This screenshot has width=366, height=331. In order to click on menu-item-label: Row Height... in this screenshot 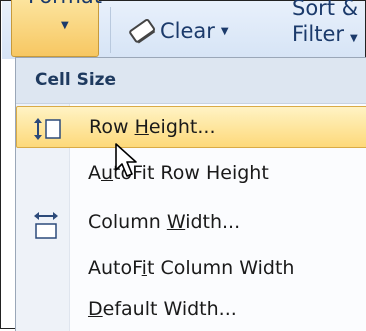, I will do `click(152, 127)`.